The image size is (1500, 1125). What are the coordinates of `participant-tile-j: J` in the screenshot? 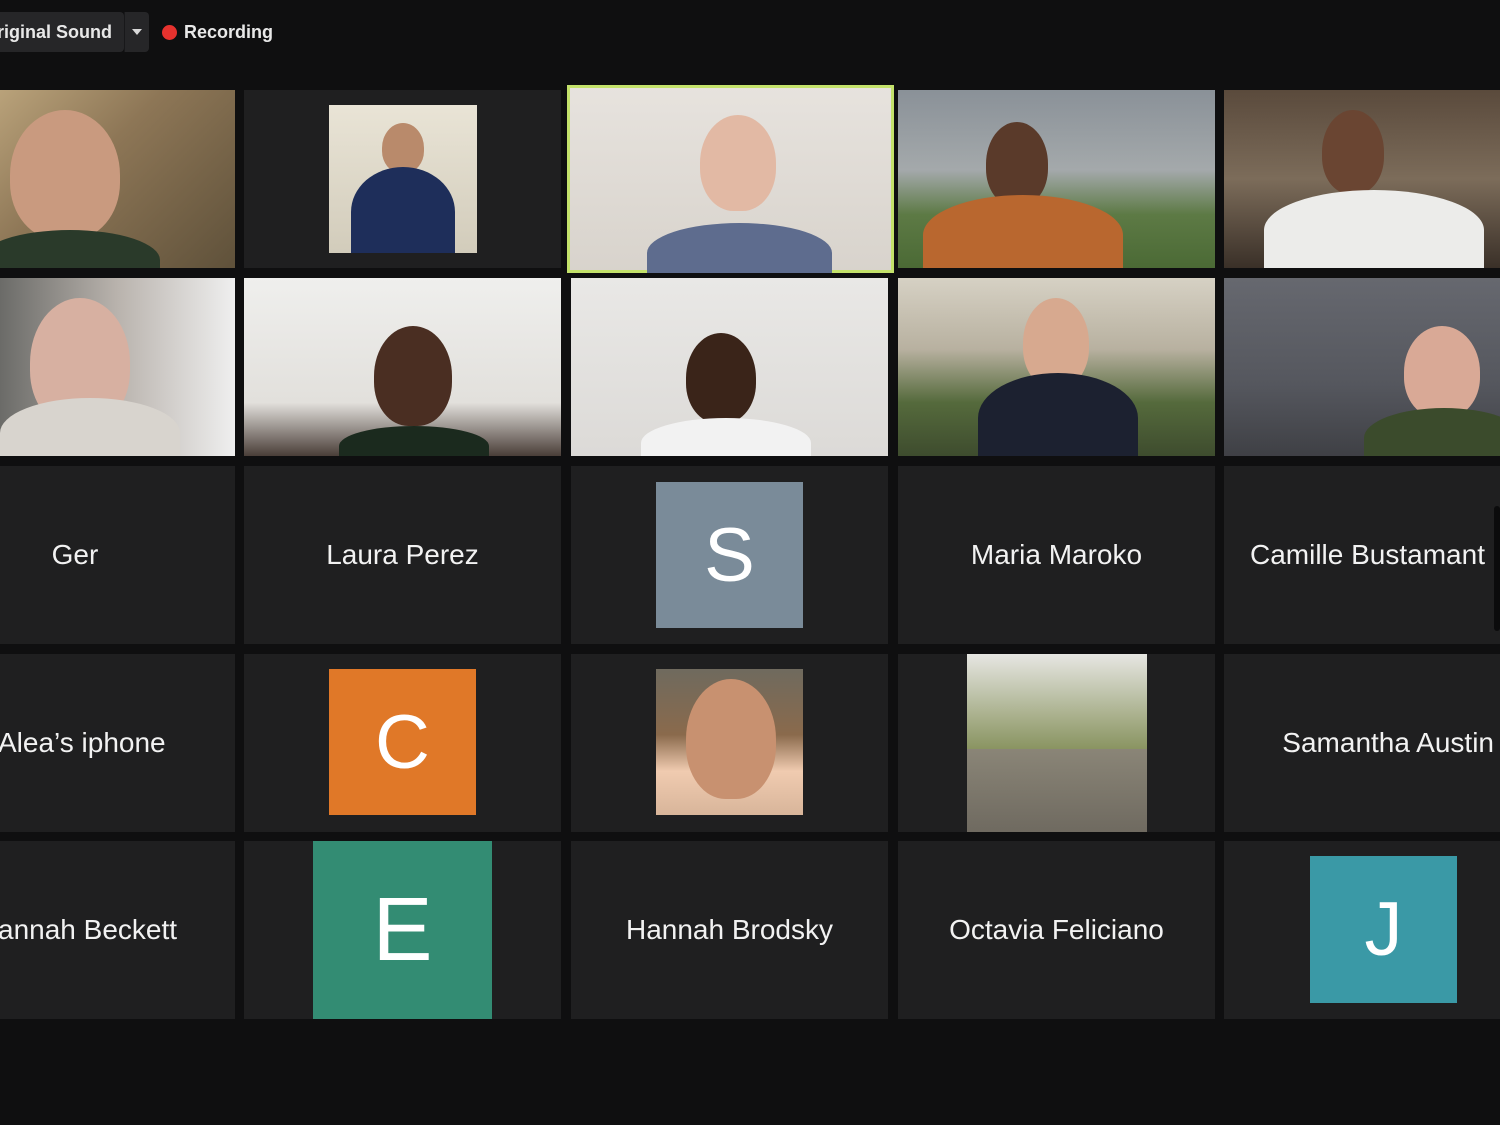 It's located at (1362, 930).